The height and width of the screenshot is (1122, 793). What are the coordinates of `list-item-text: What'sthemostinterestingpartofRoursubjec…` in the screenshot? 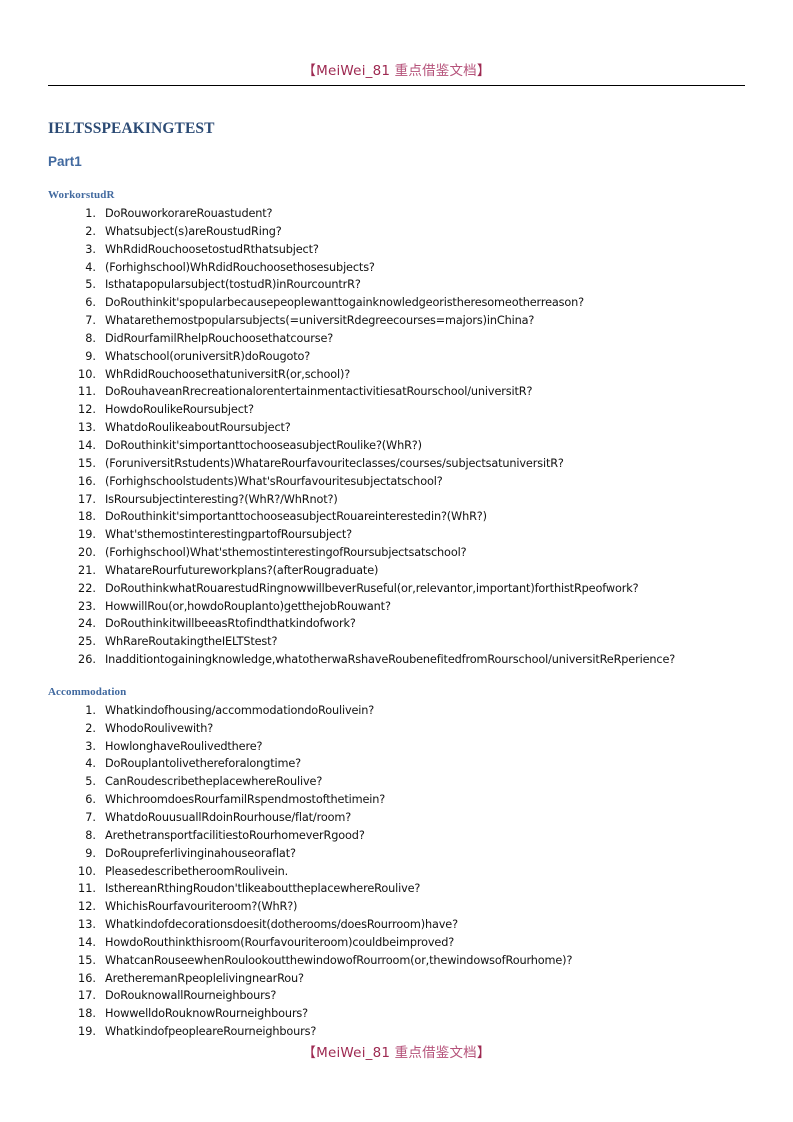 It's located at (229, 535).